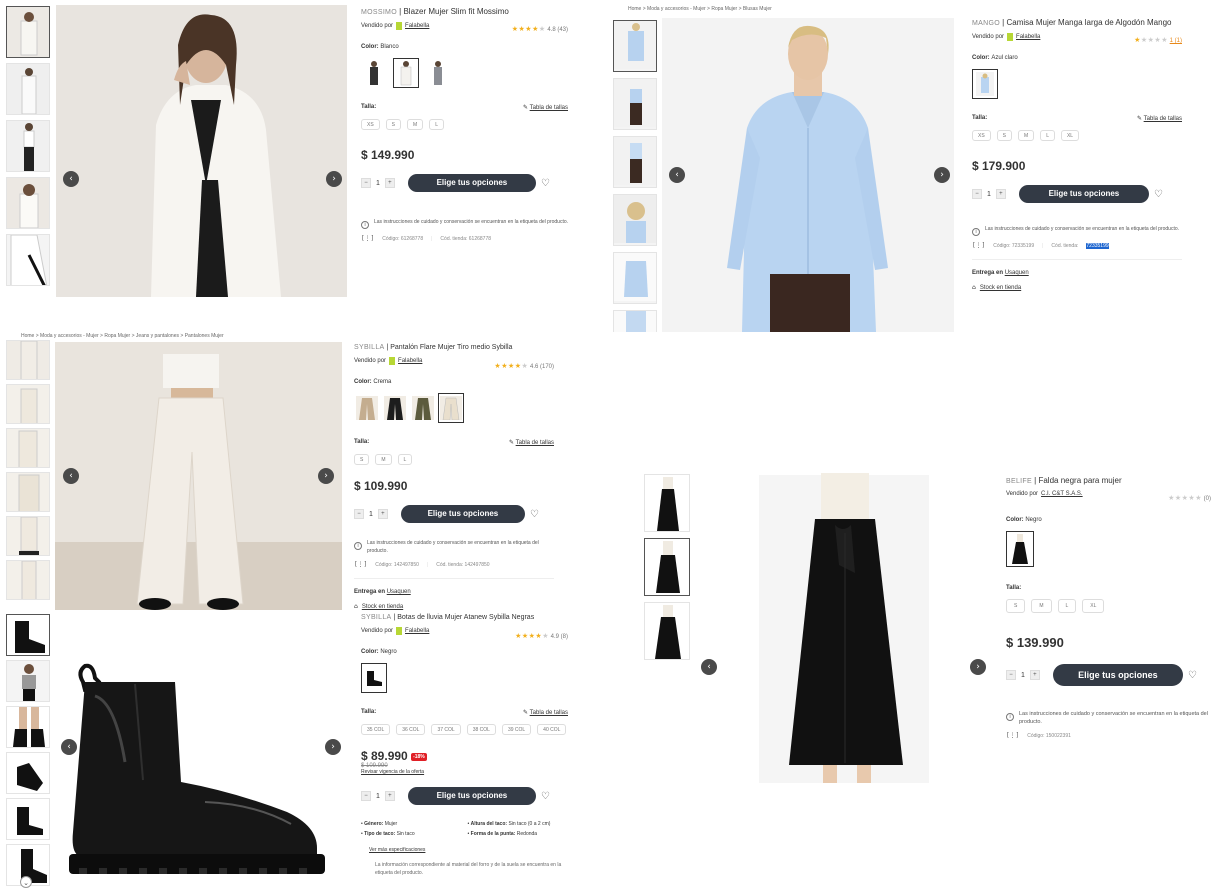 The image size is (1215, 888). What do you see at coordinates (1019, 481) in the screenshot?
I see `brand-name: BELIFE` at bounding box center [1019, 481].